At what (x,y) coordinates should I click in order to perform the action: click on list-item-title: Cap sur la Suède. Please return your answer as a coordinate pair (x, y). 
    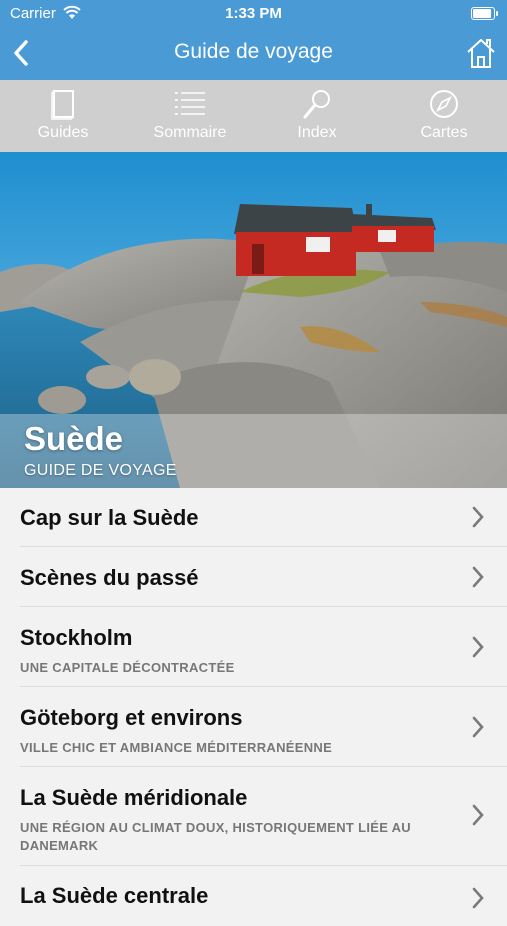
    Looking at the image, I should click on (109, 517).